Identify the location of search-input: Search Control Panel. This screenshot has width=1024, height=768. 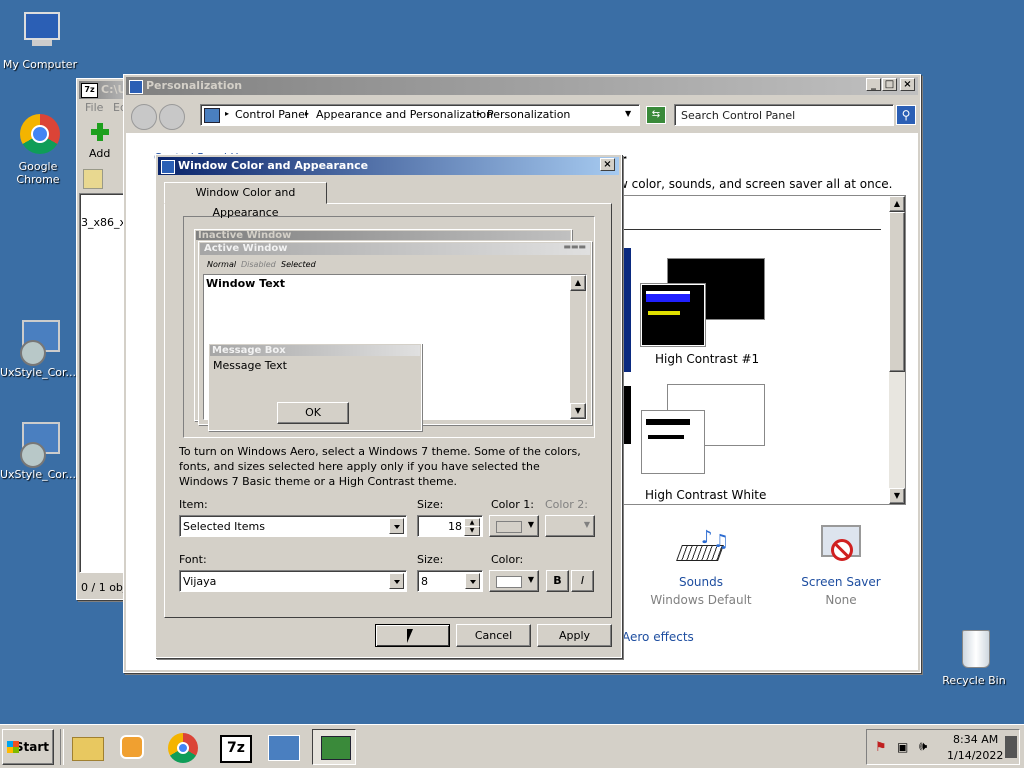
(784, 115).